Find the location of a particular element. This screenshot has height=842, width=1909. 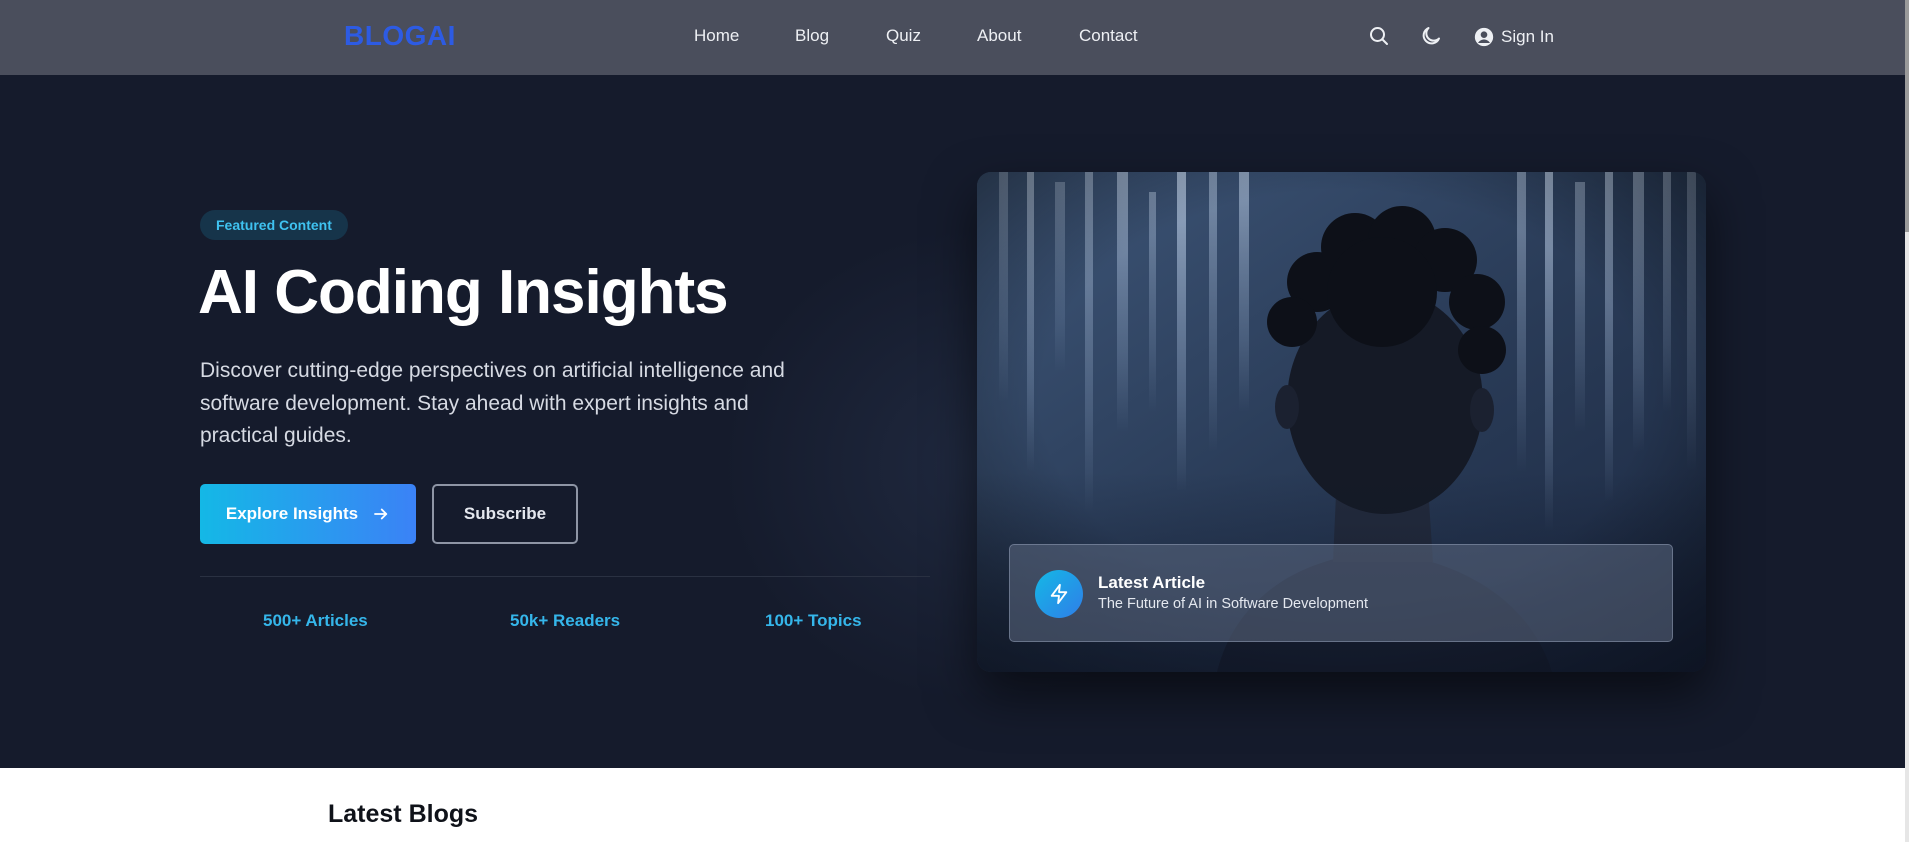

sign-in-button: Sign In is located at coordinates (1513, 37).